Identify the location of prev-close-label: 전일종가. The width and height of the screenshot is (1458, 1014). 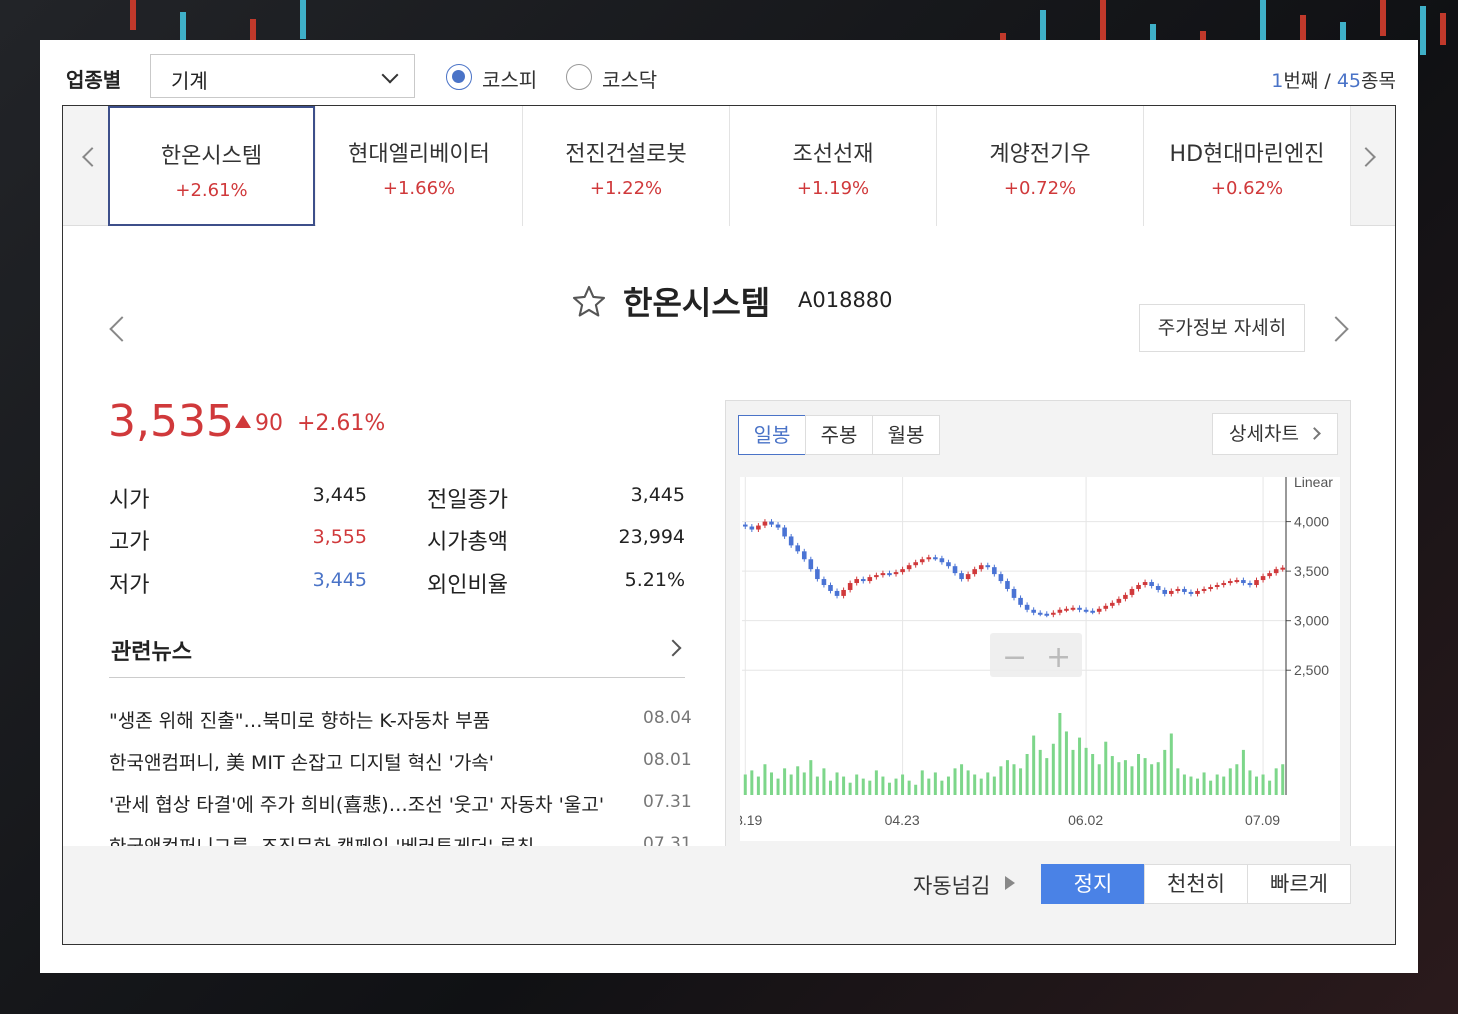
(467, 500).